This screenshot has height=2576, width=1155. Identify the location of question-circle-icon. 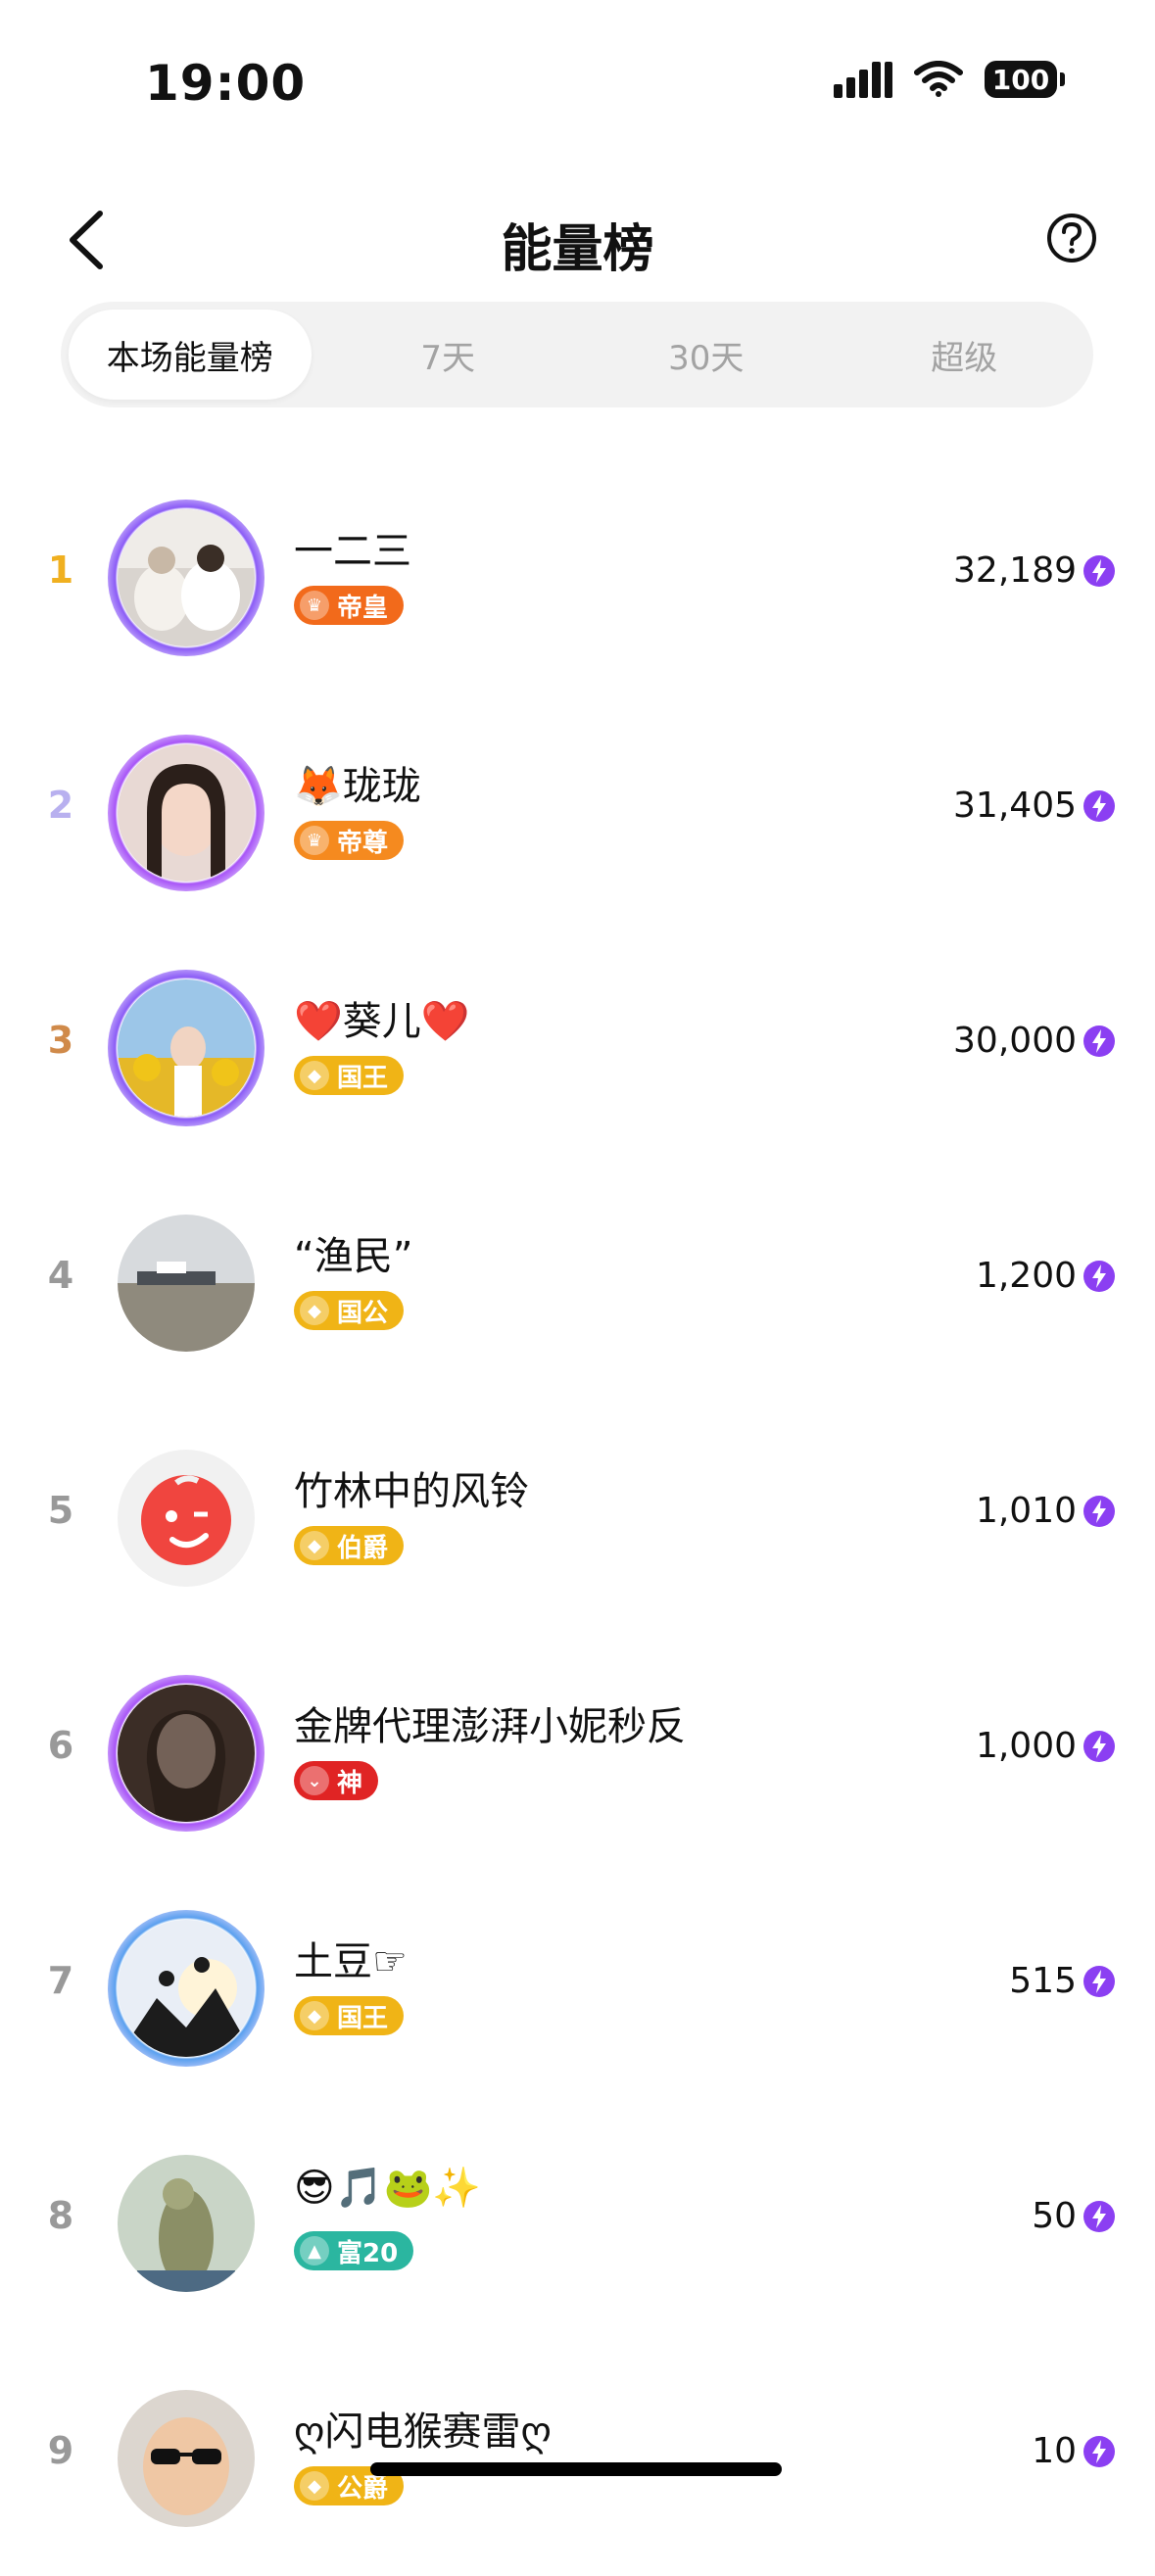
(1071, 238).